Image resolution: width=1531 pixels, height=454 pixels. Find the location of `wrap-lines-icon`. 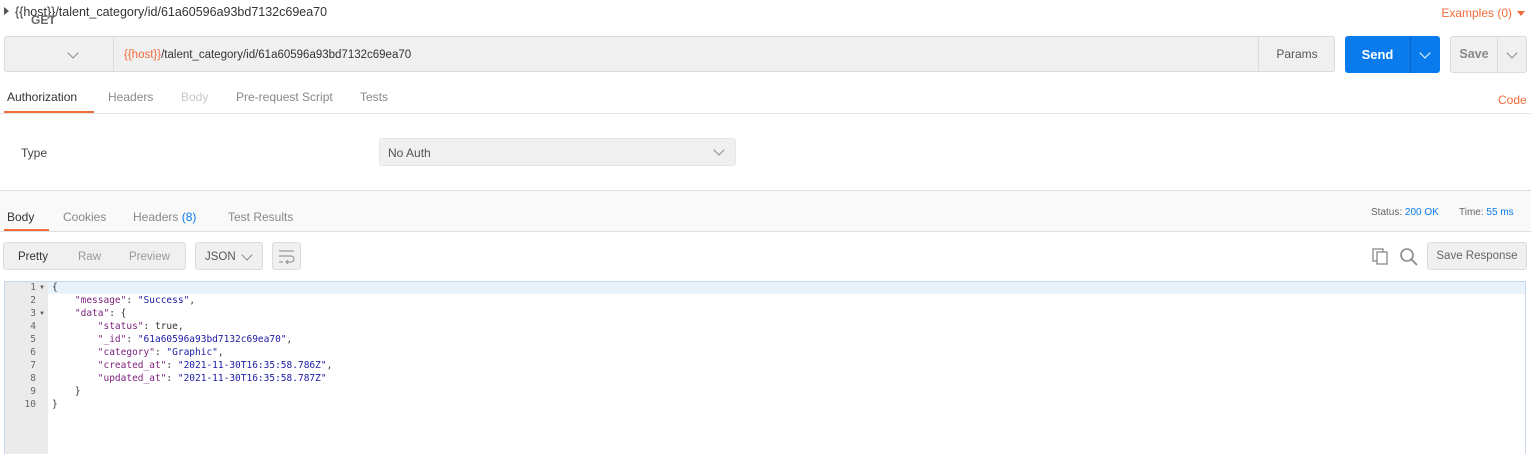

wrap-lines-icon is located at coordinates (287, 257).